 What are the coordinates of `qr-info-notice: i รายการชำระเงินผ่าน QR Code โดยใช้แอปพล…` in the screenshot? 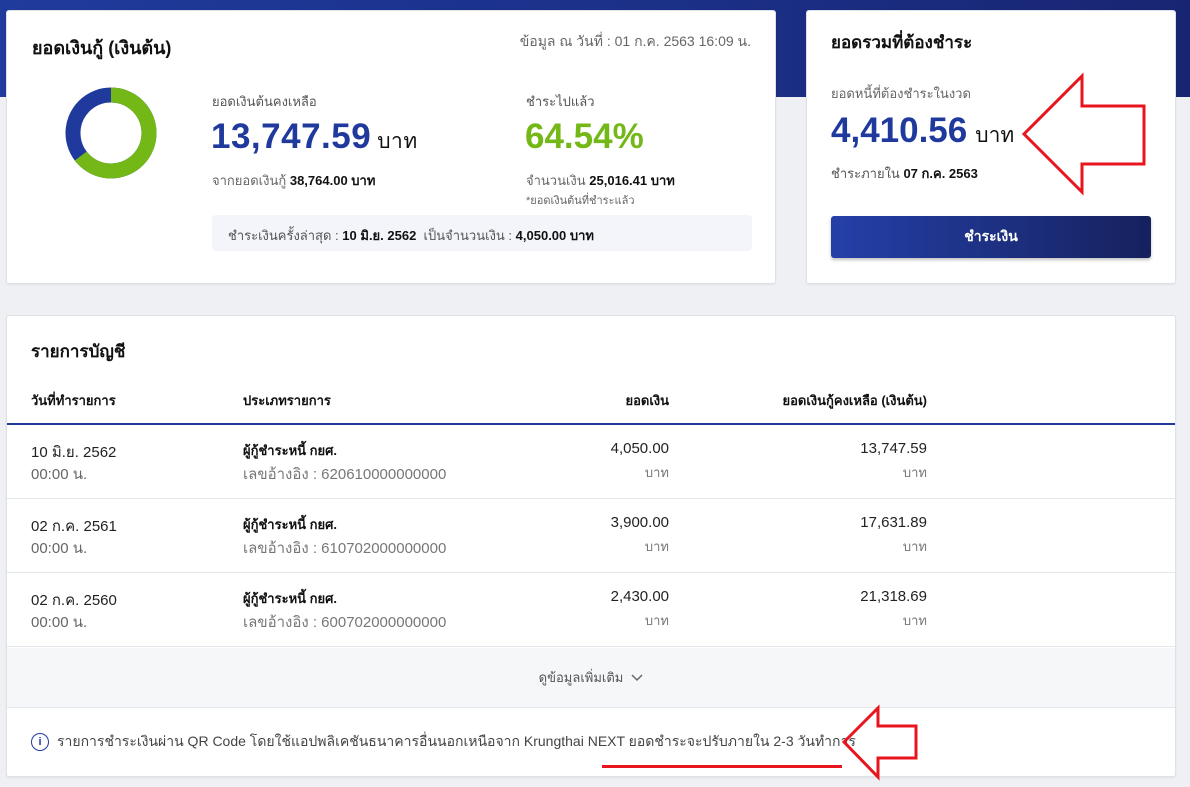 It's located at (443, 742).